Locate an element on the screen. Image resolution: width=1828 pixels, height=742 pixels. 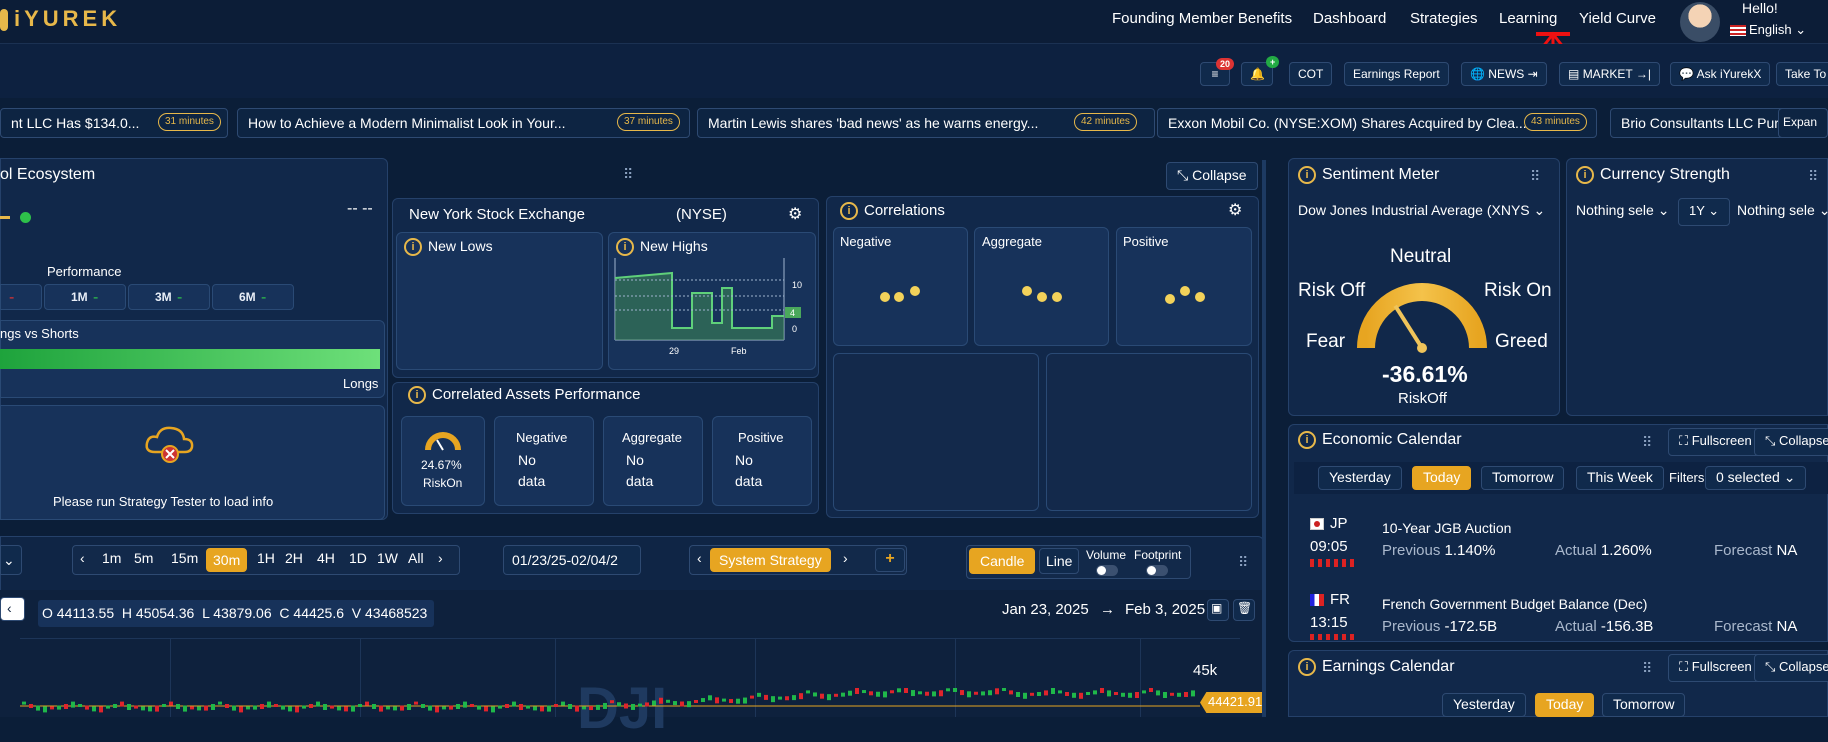
nav-strategies: Strategies is located at coordinates (1444, 18).